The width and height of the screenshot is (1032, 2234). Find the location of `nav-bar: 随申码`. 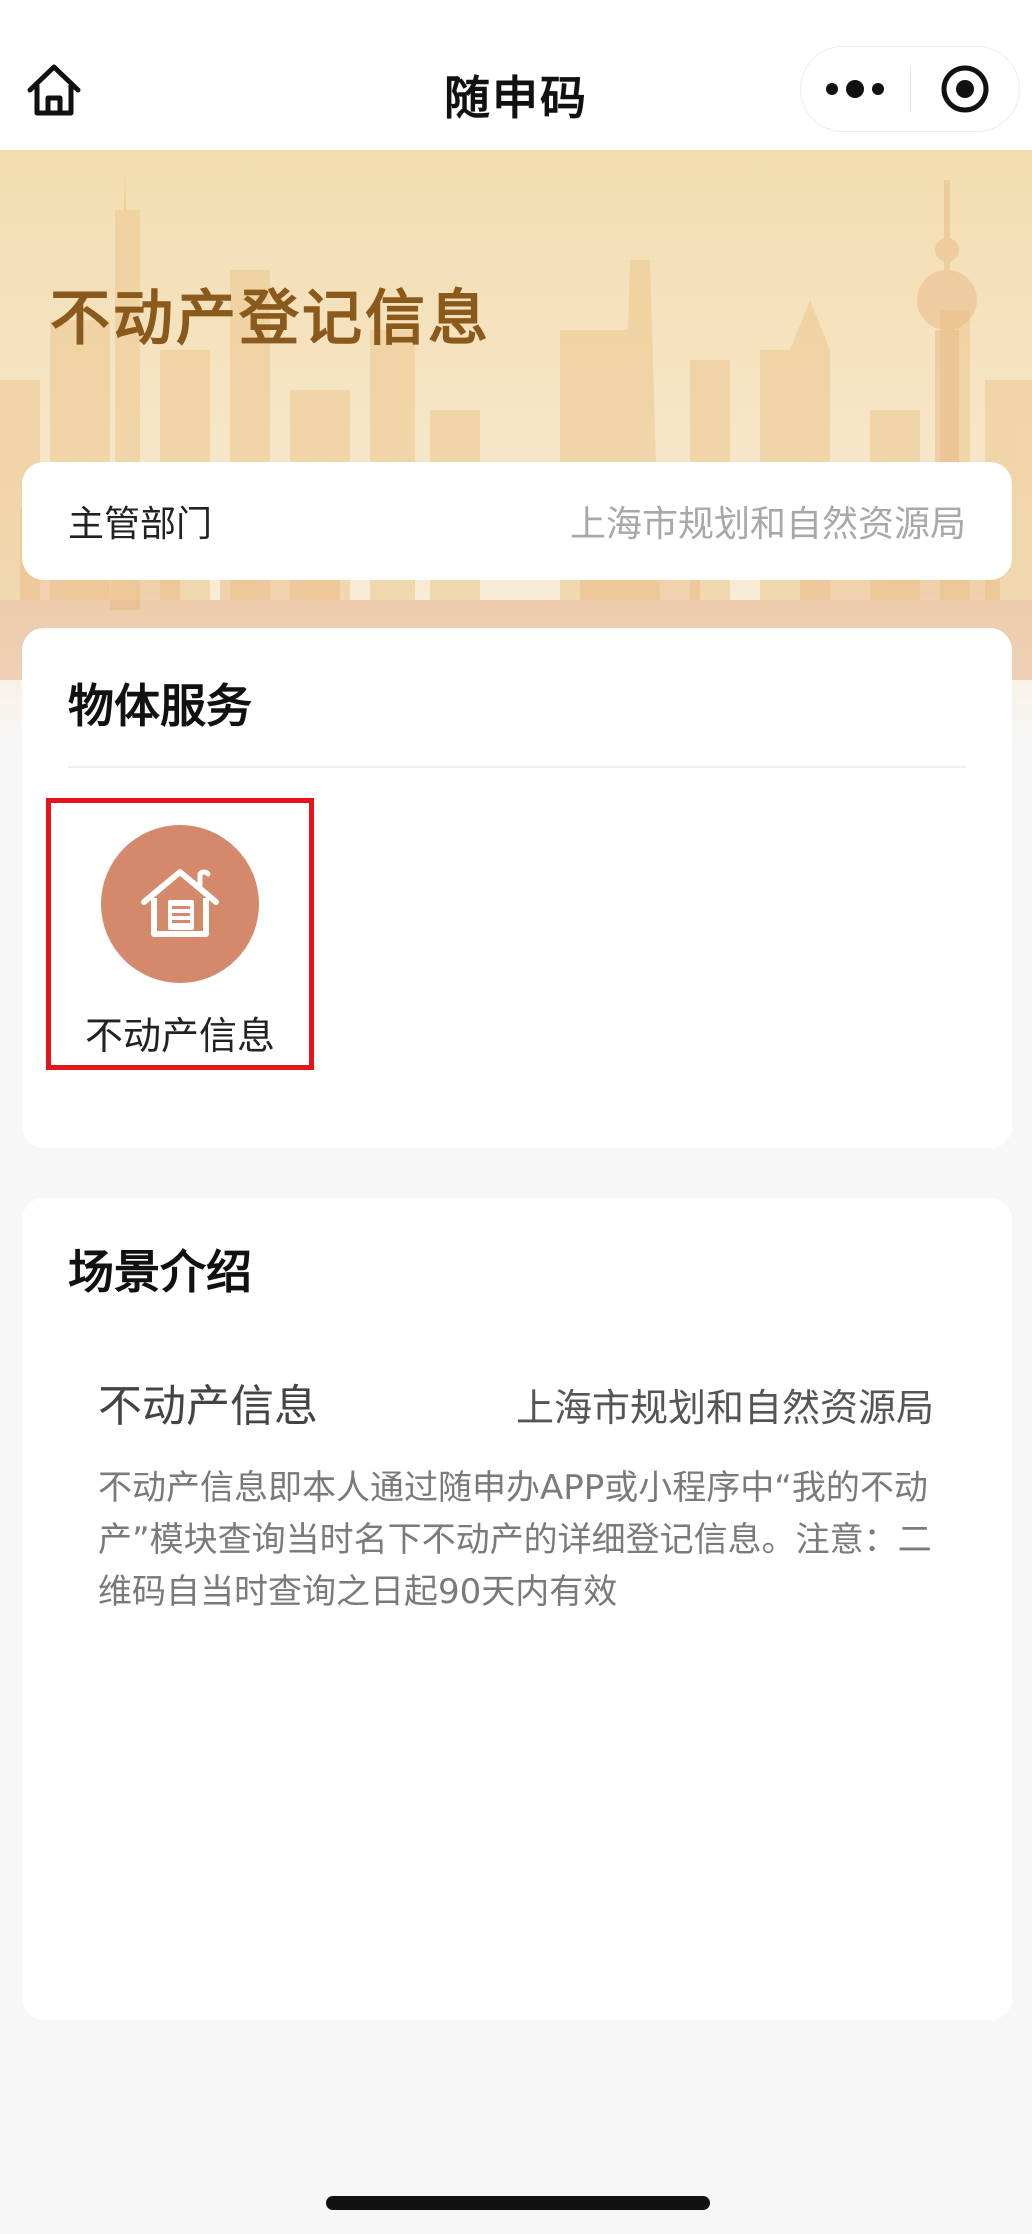

nav-bar: 随申码 is located at coordinates (516, 75).